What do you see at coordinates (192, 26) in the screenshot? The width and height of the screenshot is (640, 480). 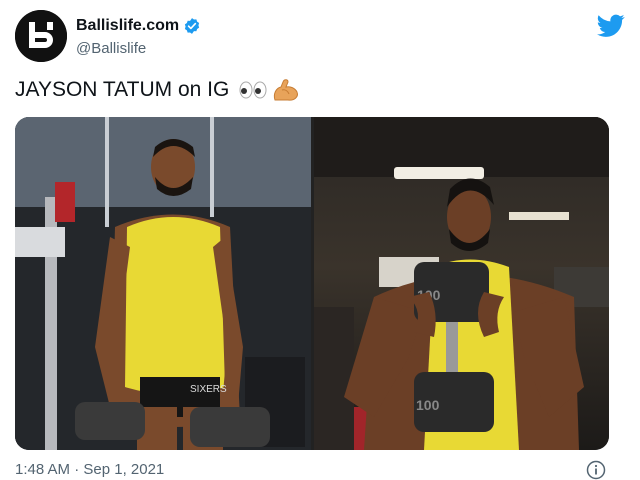 I see `verified-badge-icon` at bounding box center [192, 26].